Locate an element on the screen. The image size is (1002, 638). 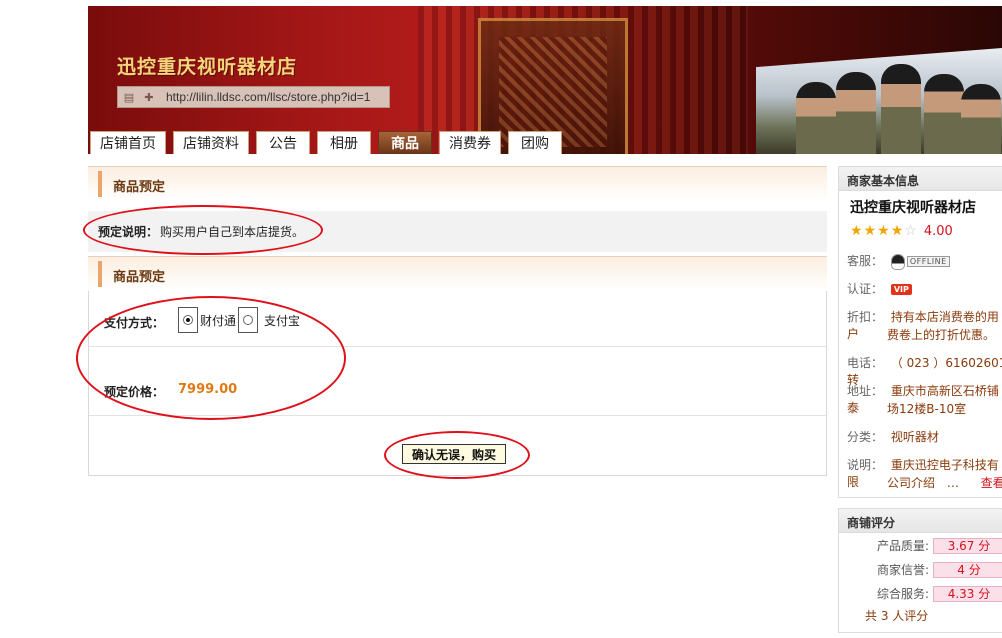
address-value: 场12楼B-10室 is located at coordinates (927, 409).